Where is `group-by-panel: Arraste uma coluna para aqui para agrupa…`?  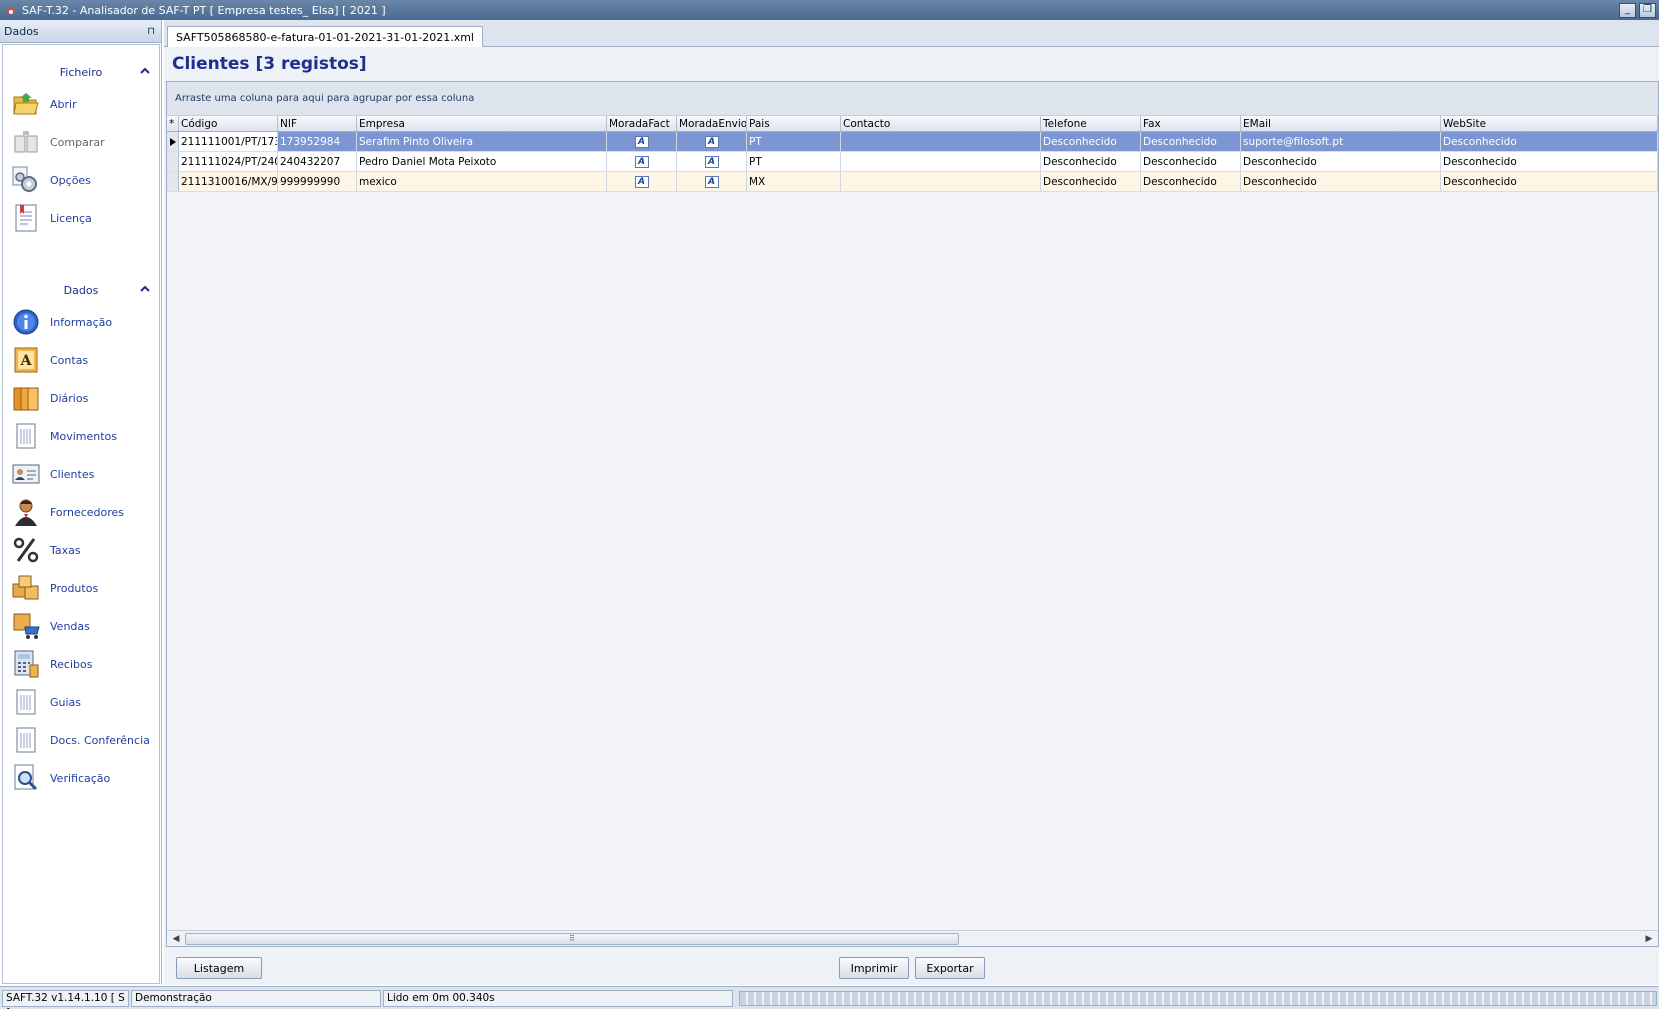 group-by-panel: Arraste uma coluna para aqui para agrupa… is located at coordinates (912, 99).